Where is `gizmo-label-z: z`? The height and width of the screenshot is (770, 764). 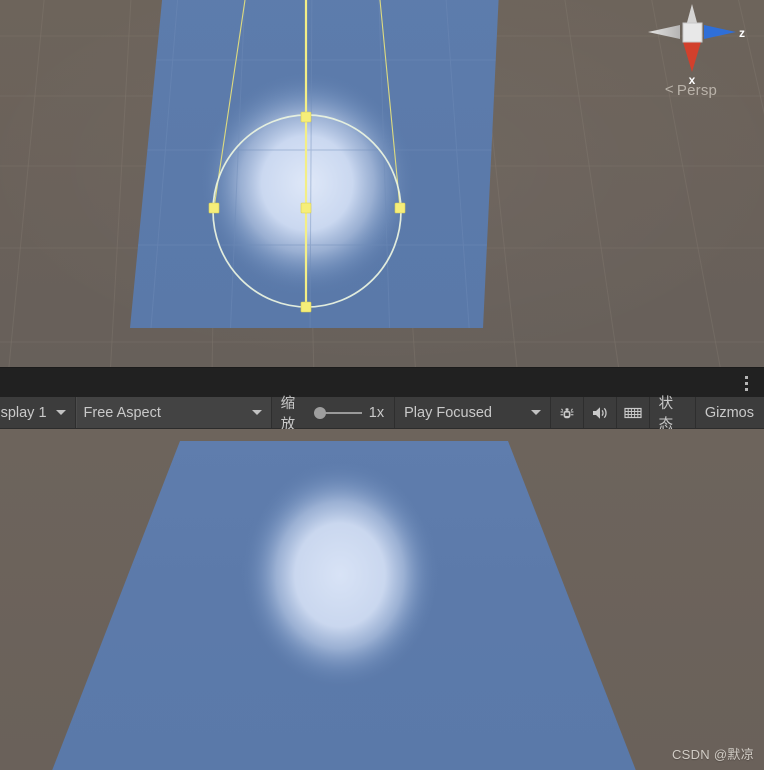
gizmo-label-z: z is located at coordinates (742, 33).